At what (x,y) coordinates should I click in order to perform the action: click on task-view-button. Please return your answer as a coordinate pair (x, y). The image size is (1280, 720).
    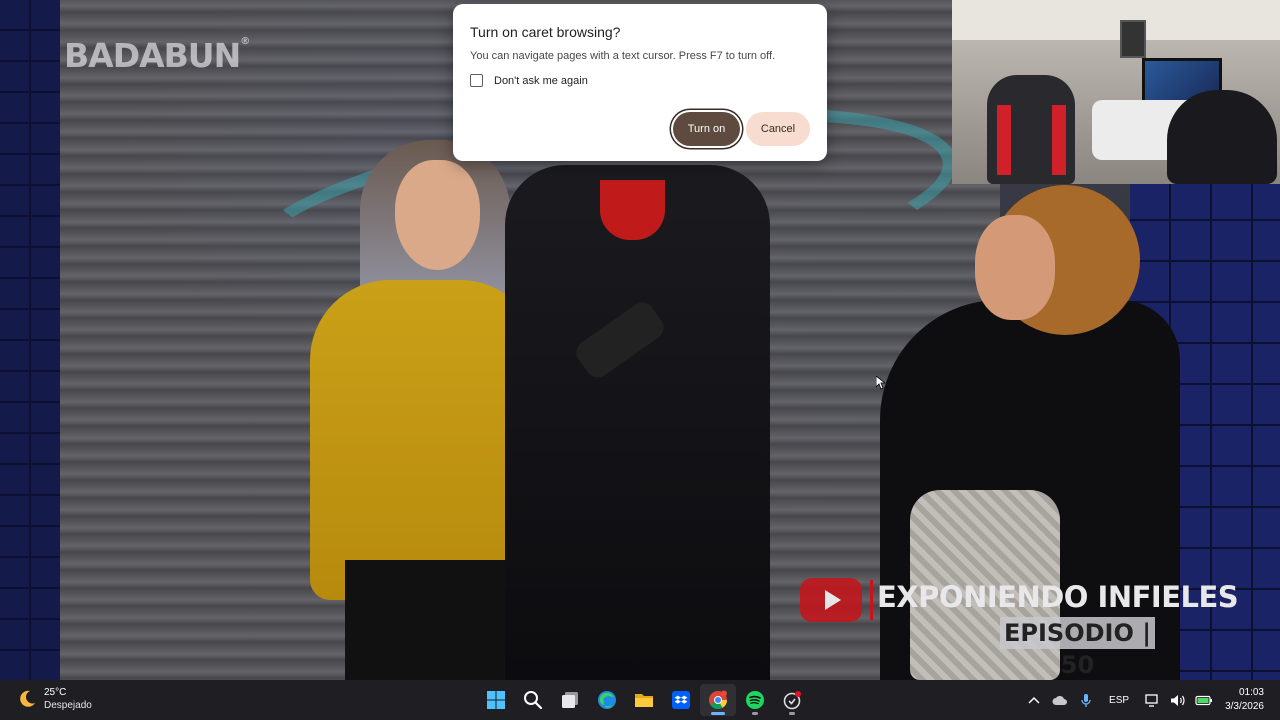
    Looking at the image, I should click on (570, 700).